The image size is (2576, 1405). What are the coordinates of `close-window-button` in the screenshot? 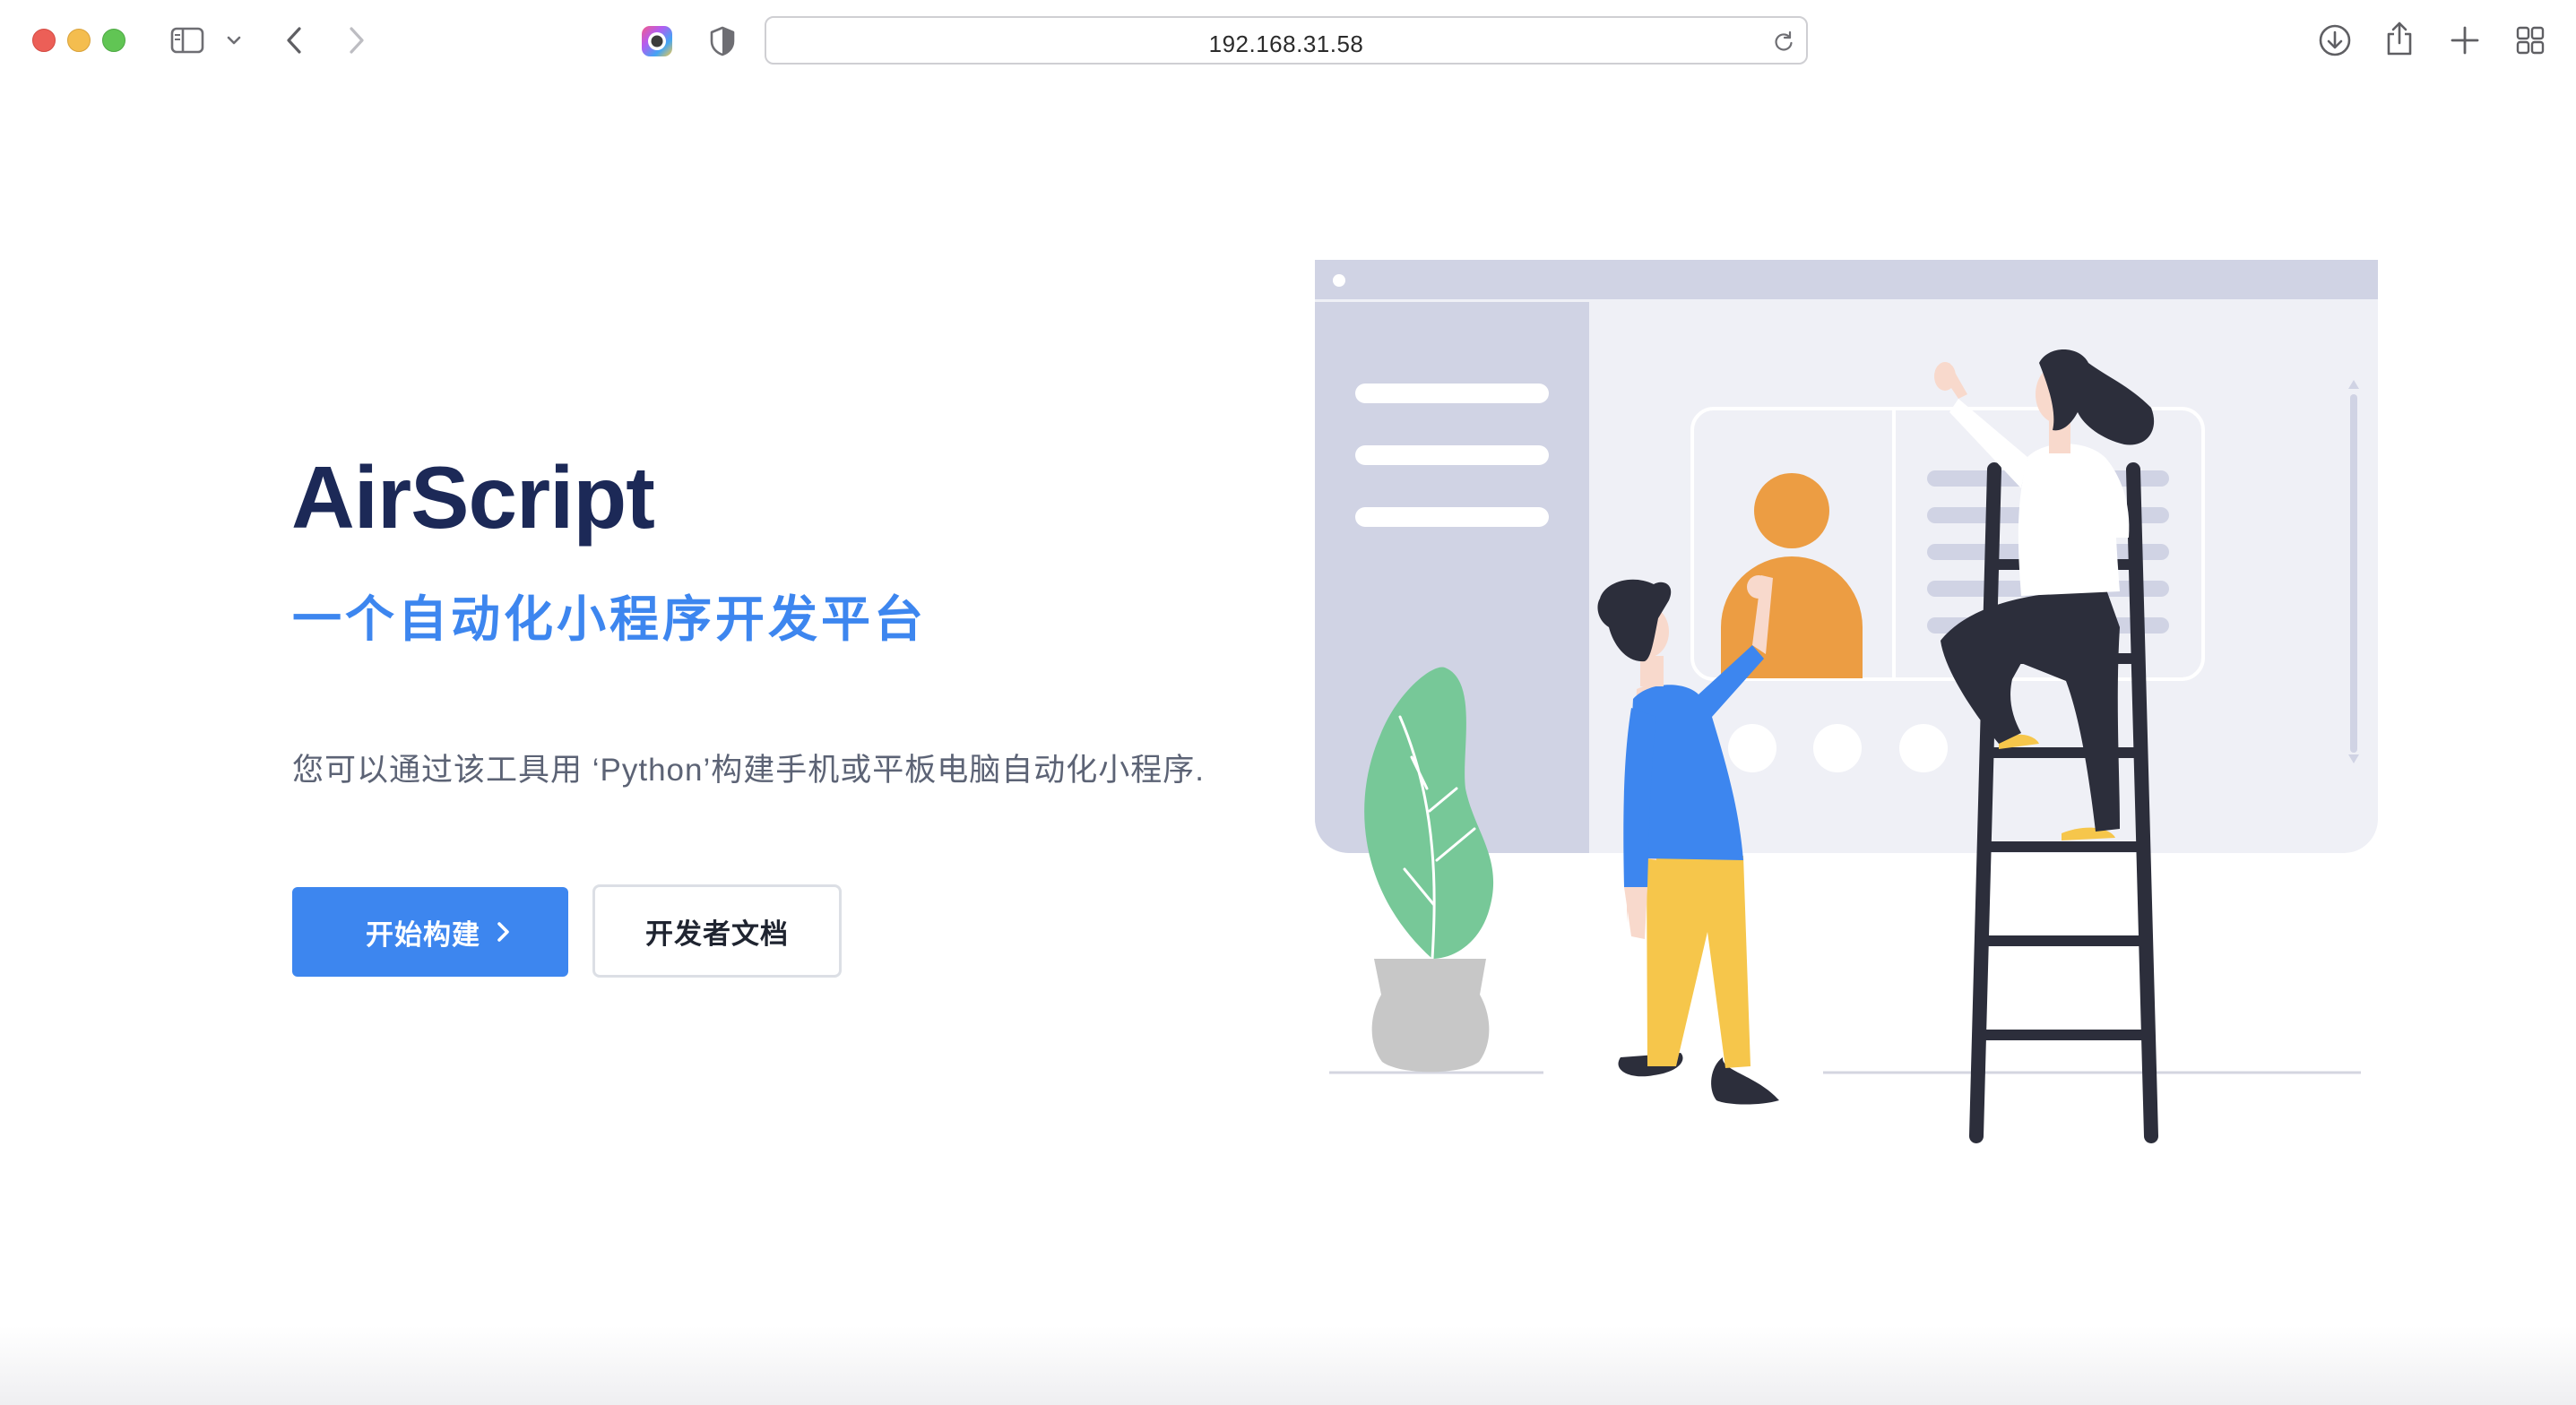 It's located at (44, 40).